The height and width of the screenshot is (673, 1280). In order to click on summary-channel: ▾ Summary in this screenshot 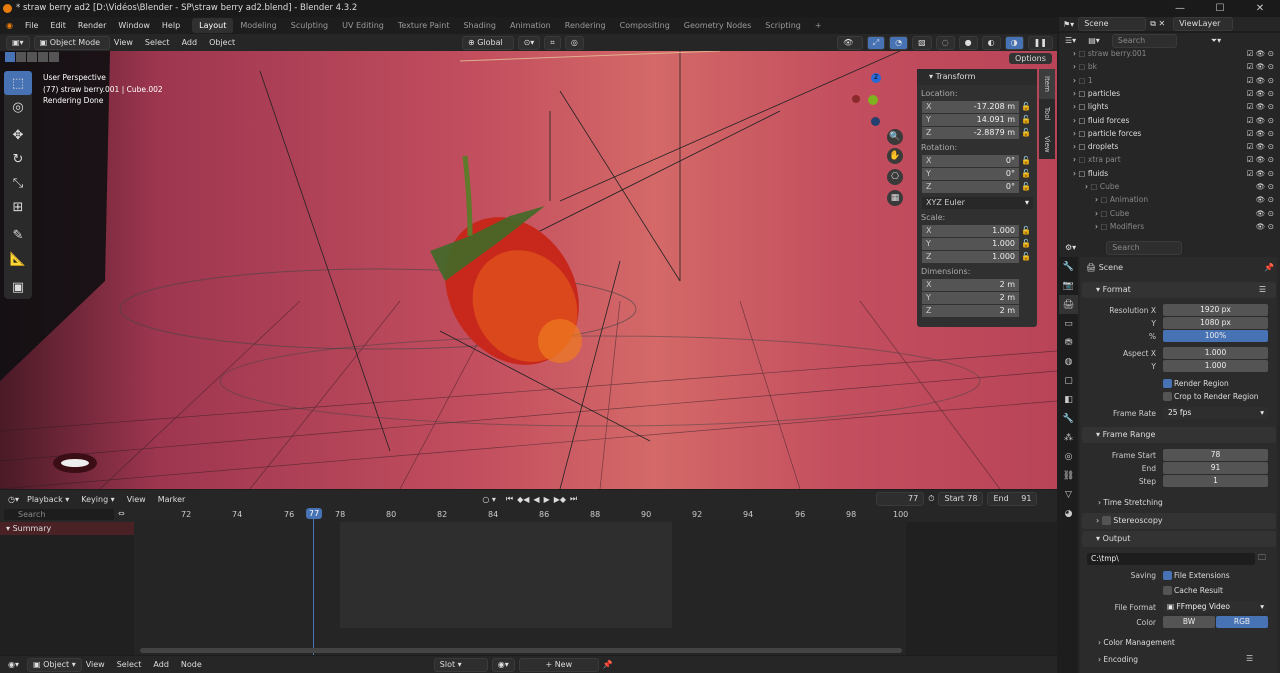, I will do `click(67, 528)`.